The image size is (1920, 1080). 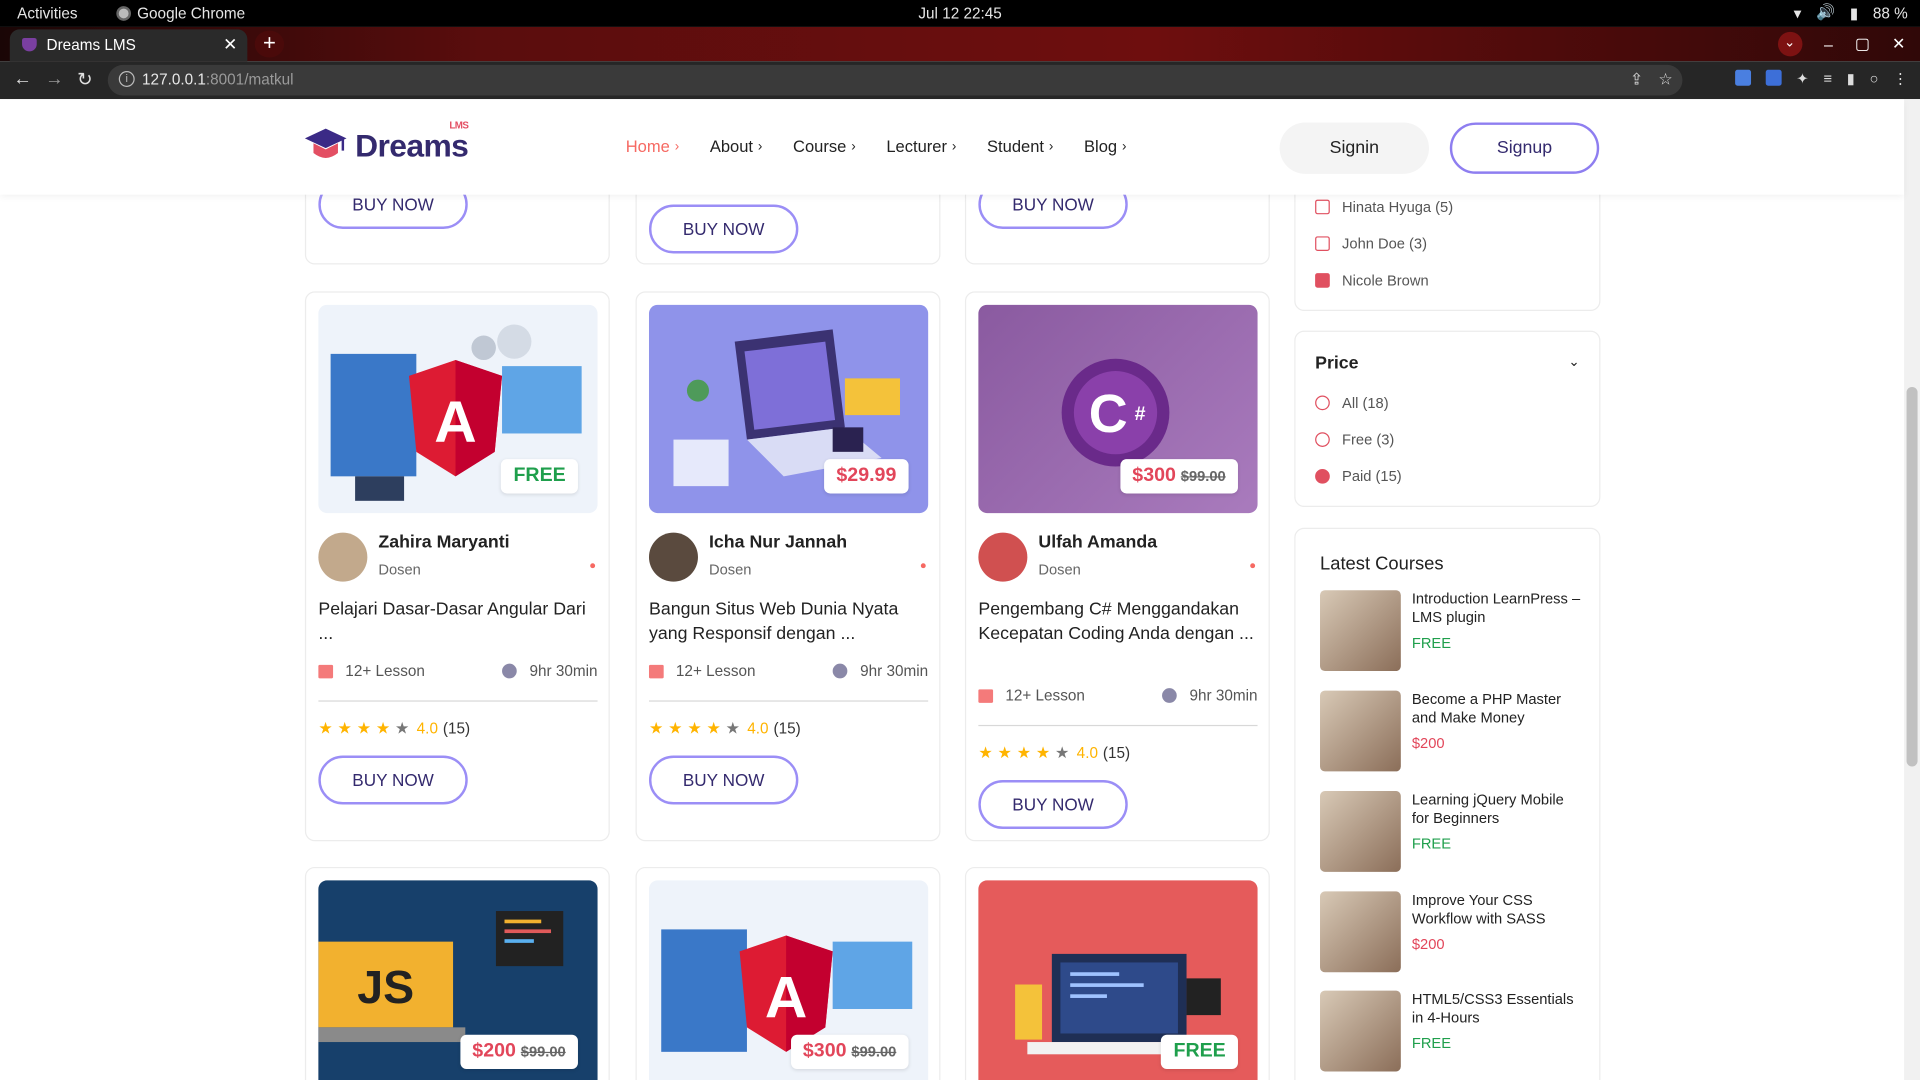 What do you see at coordinates (1372, 280) in the screenshot?
I see `filter-option: Nicole Brown` at bounding box center [1372, 280].